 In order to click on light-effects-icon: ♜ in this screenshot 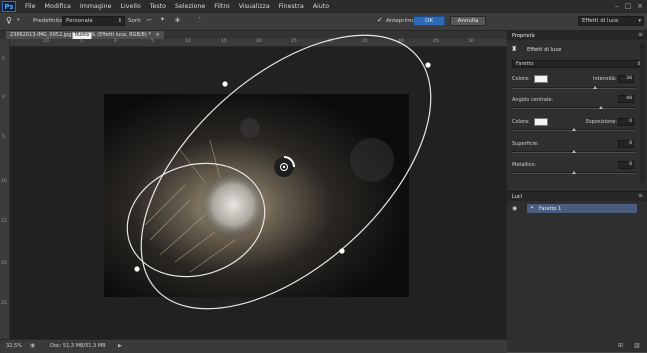, I will do `click(514, 49)`.